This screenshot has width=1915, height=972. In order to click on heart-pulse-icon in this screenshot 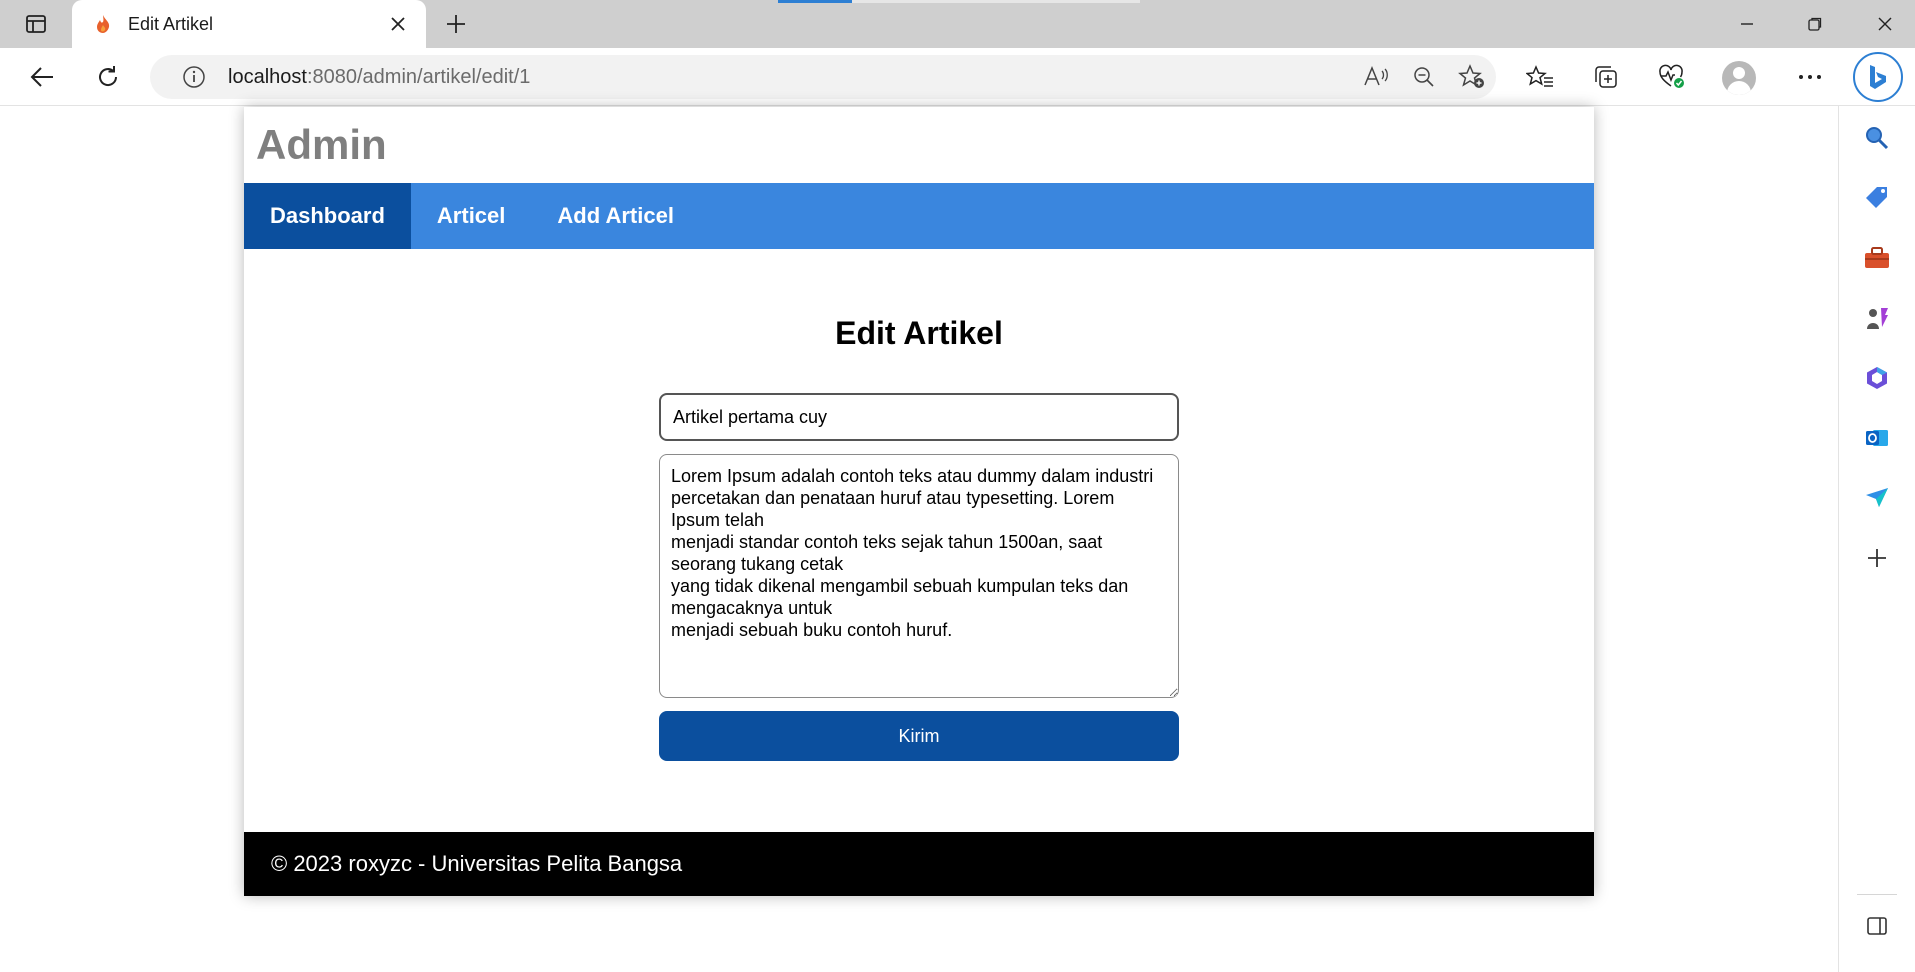, I will do `click(1671, 76)`.